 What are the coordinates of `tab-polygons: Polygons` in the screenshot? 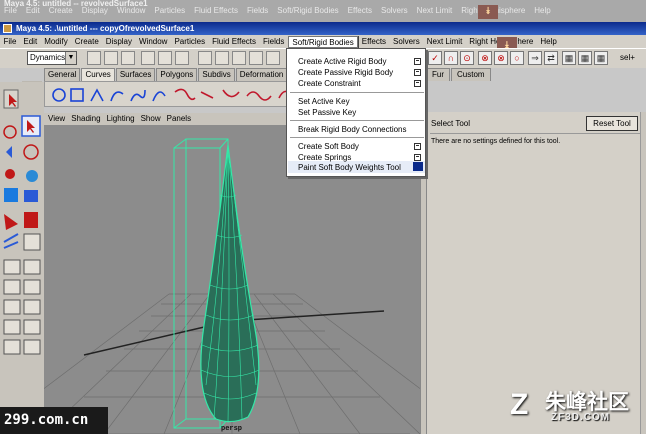 It's located at (177, 74).